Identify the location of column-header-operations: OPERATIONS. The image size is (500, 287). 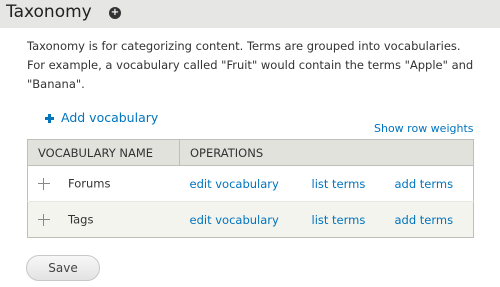
(326, 152).